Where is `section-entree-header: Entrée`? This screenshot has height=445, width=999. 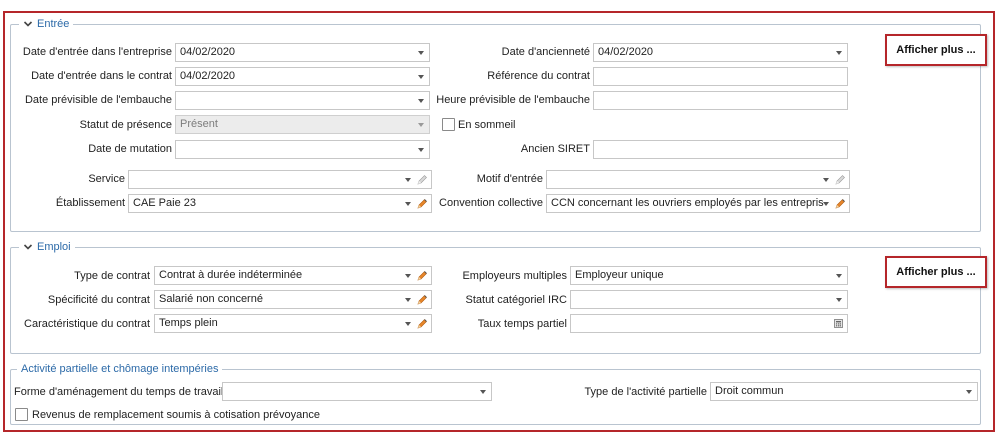
section-entree-header: Entrée is located at coordinates (46, 24).